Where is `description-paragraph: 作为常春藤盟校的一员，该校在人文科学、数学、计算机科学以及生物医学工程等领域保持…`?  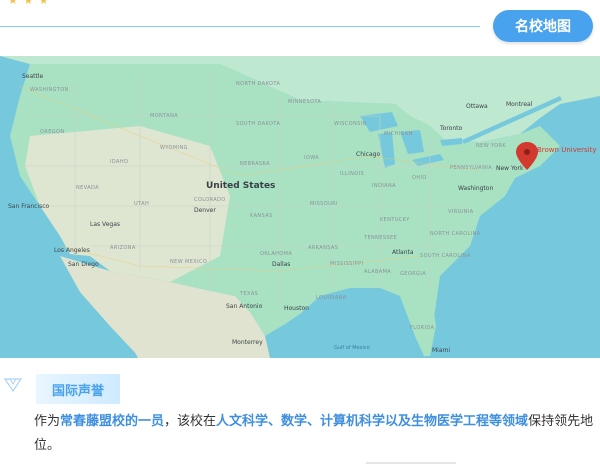 description-paragraph: 作为常春藤盟校的一员，该校在人文科学、数学、计算机科学以及生物医学工程等领域保持… is located at coordinates (314, 434).